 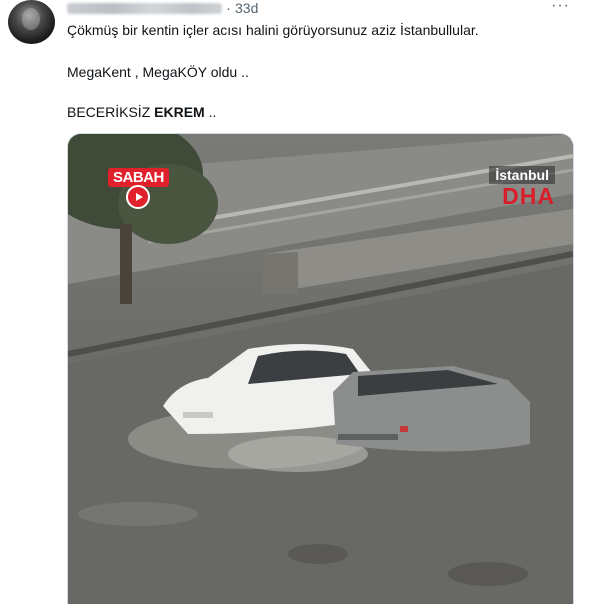 What do you see at coordinates (319, 112) in the screenshot?
I see `tweet-line-3: BECERİKSİZ EKREM ..` at bounding box center [319, 112].